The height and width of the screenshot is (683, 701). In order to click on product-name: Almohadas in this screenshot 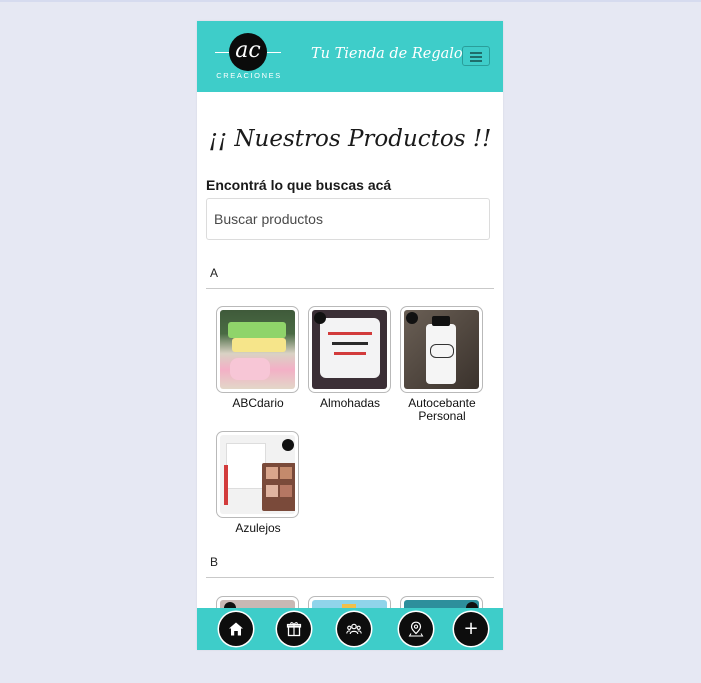, I will do `click(350, 403)`.